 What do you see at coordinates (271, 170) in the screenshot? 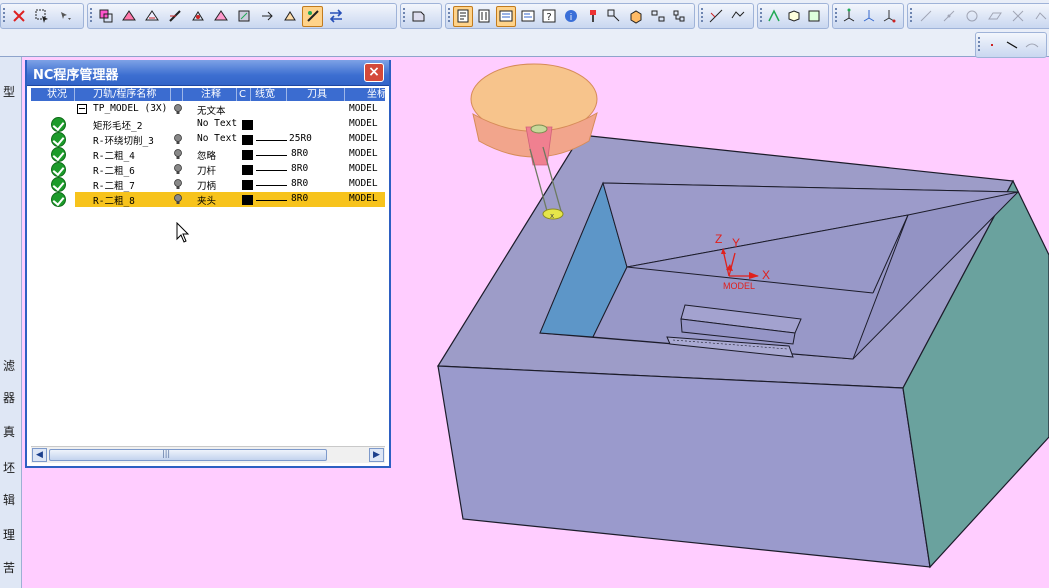
I see `linewidth-sample` at bounding box center [271, 170].